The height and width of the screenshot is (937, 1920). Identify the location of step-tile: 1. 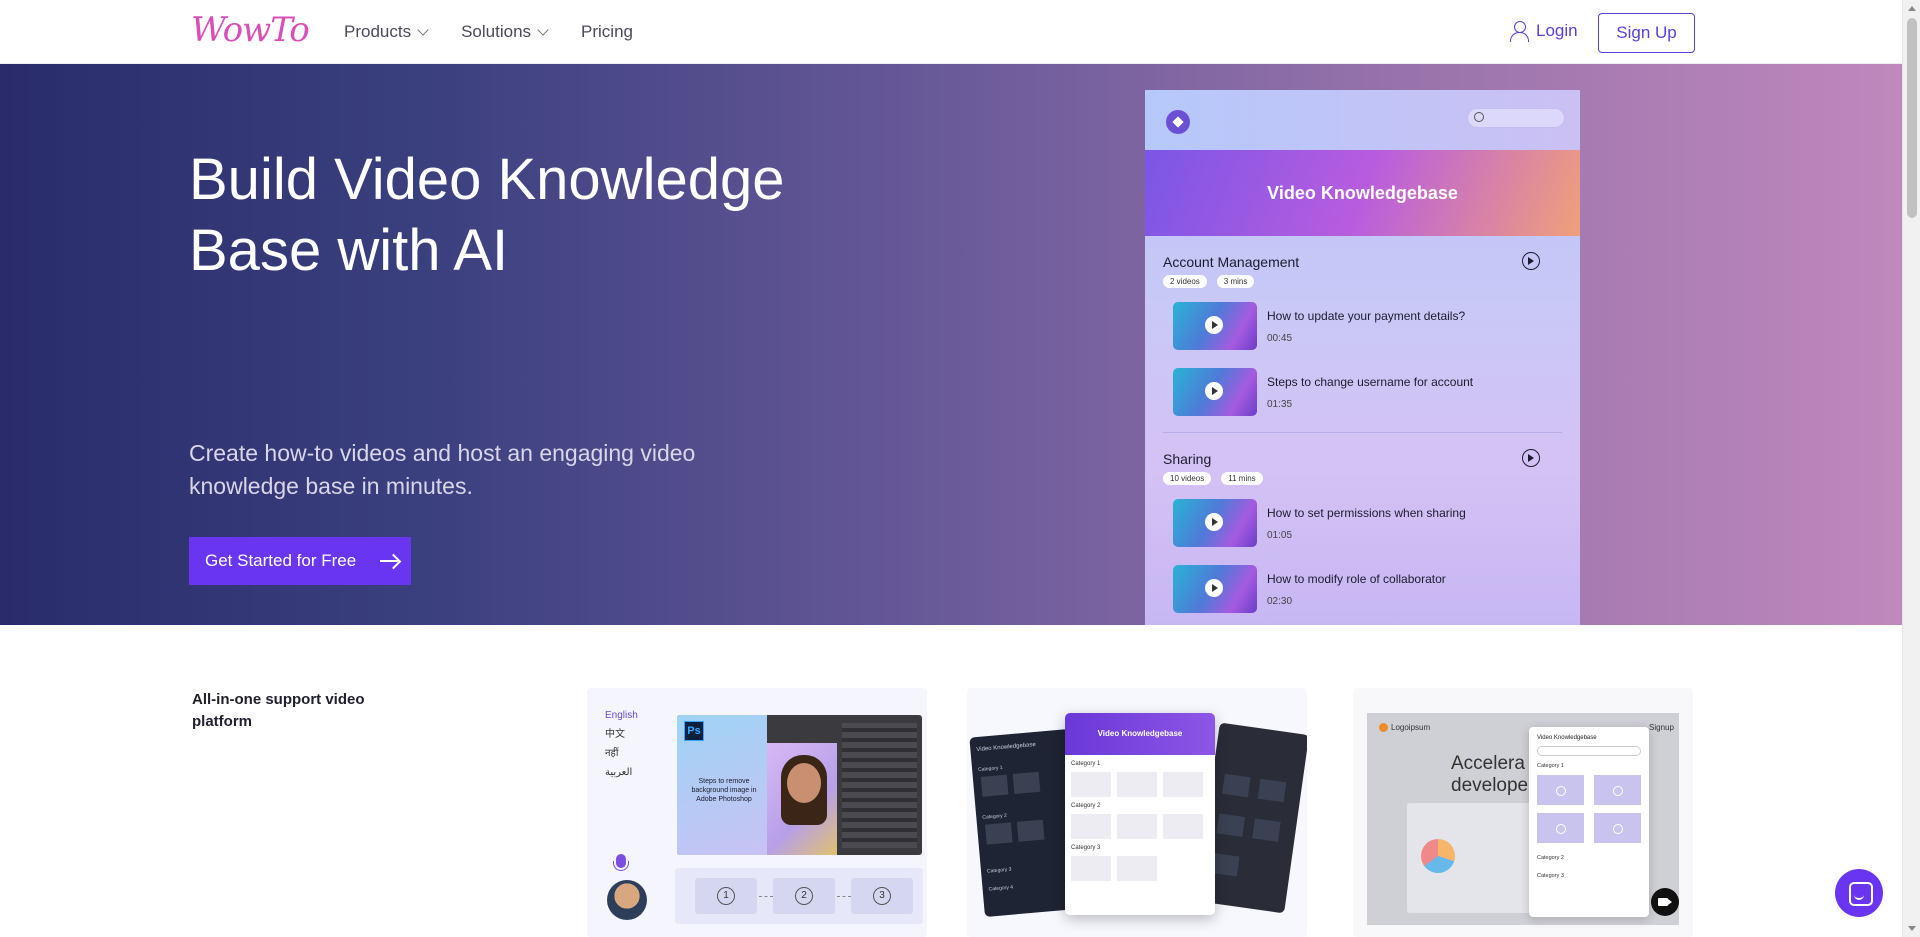
(726, 896).